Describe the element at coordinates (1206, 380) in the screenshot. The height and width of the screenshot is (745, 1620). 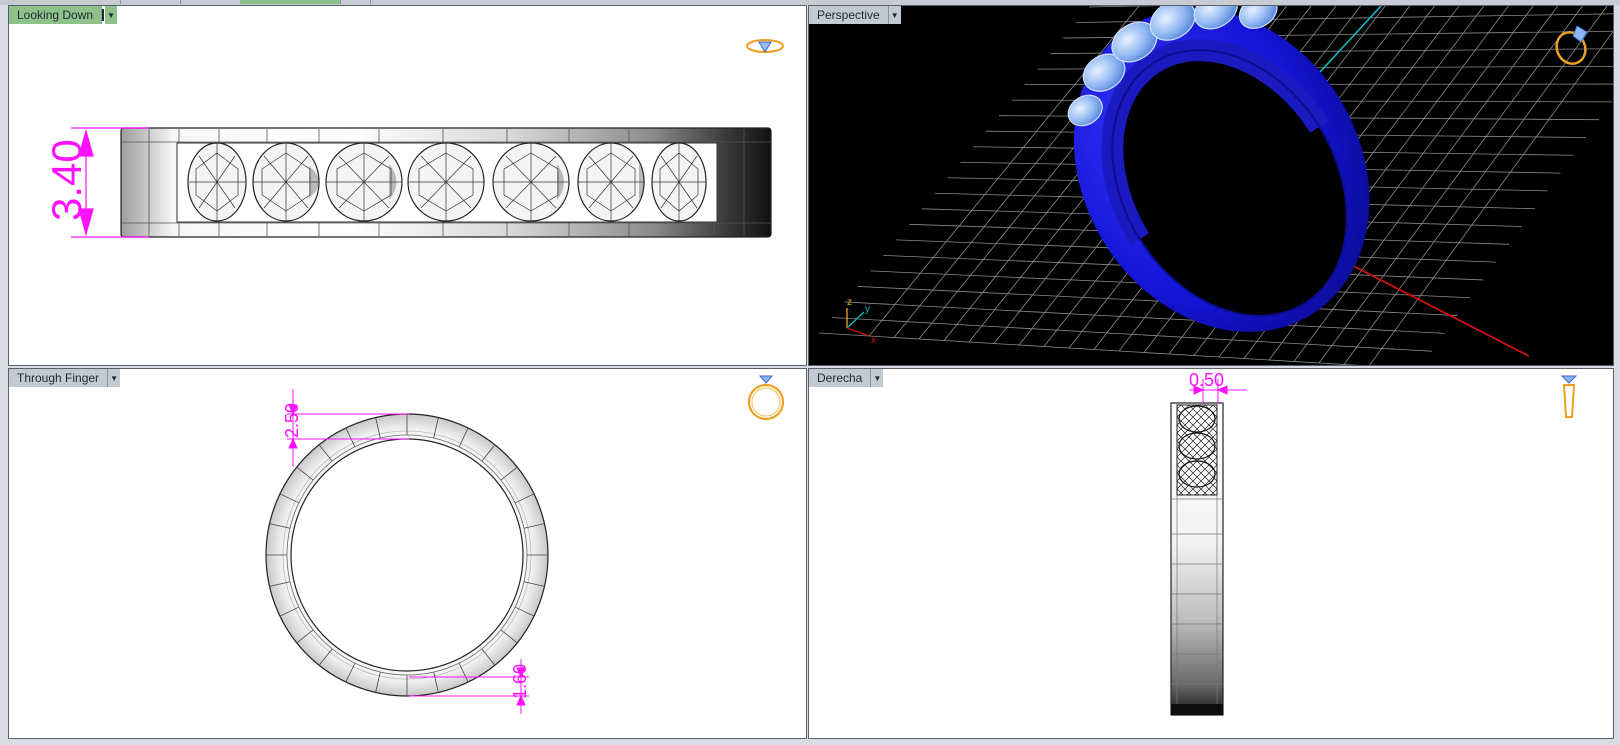
I see `dimension-0-50: 0.50` at that location.